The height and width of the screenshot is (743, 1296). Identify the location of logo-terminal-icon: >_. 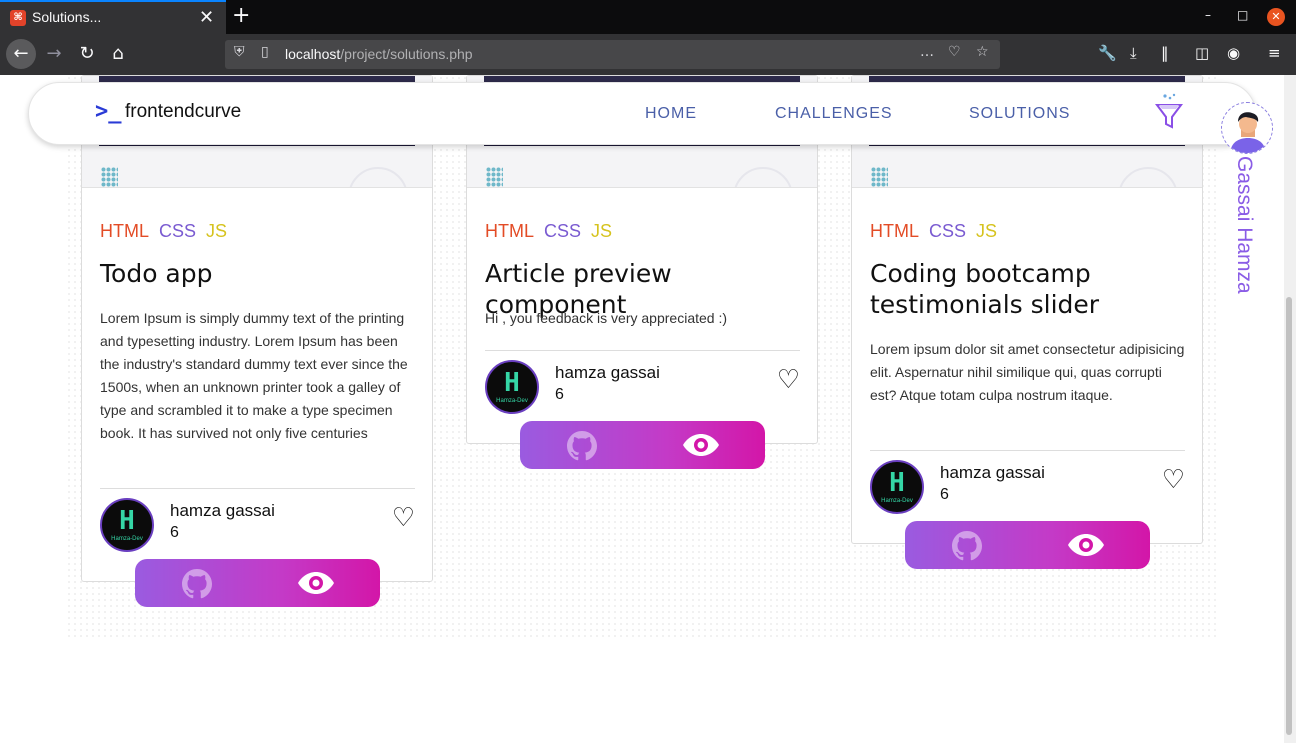
(108, 111).